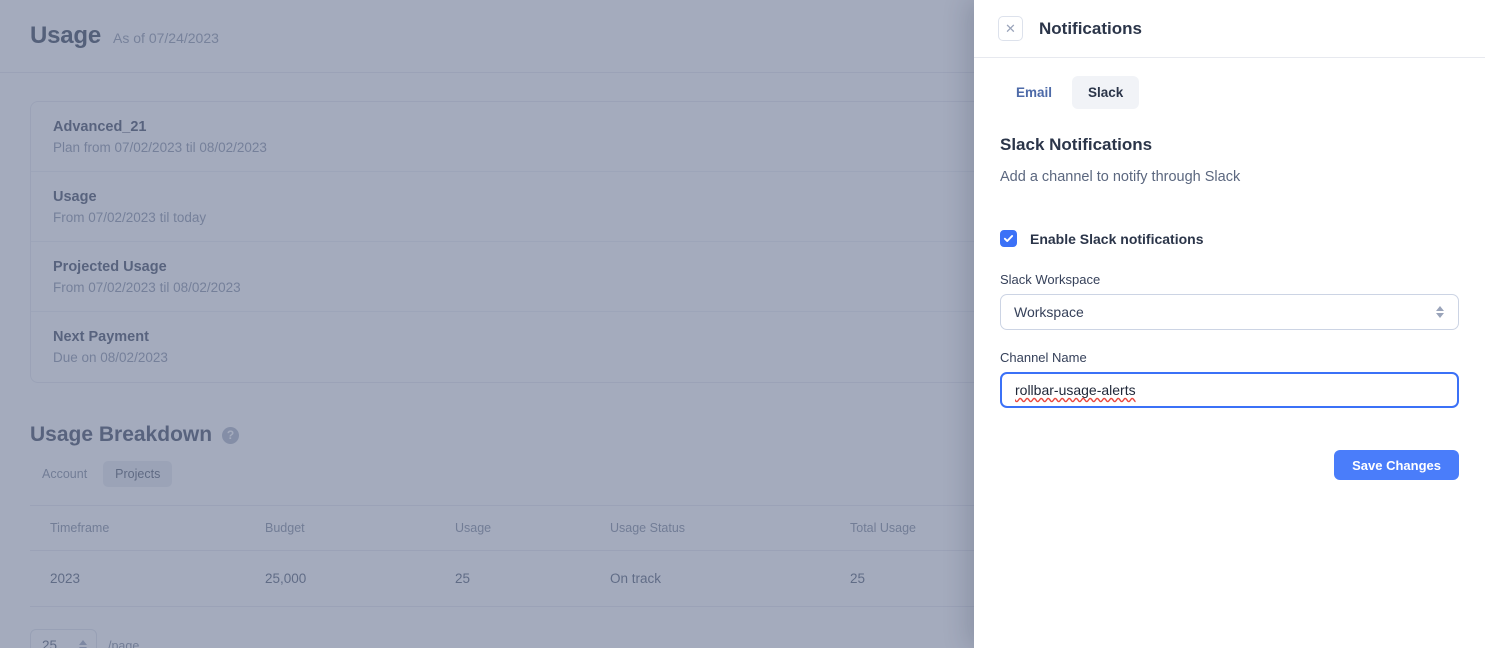 The width and height of the screenshot is (1485, 648). Describe the element at coordinates (100, 126) in the screenshot. I see `usage-row-title: Advanced_21` at that location.